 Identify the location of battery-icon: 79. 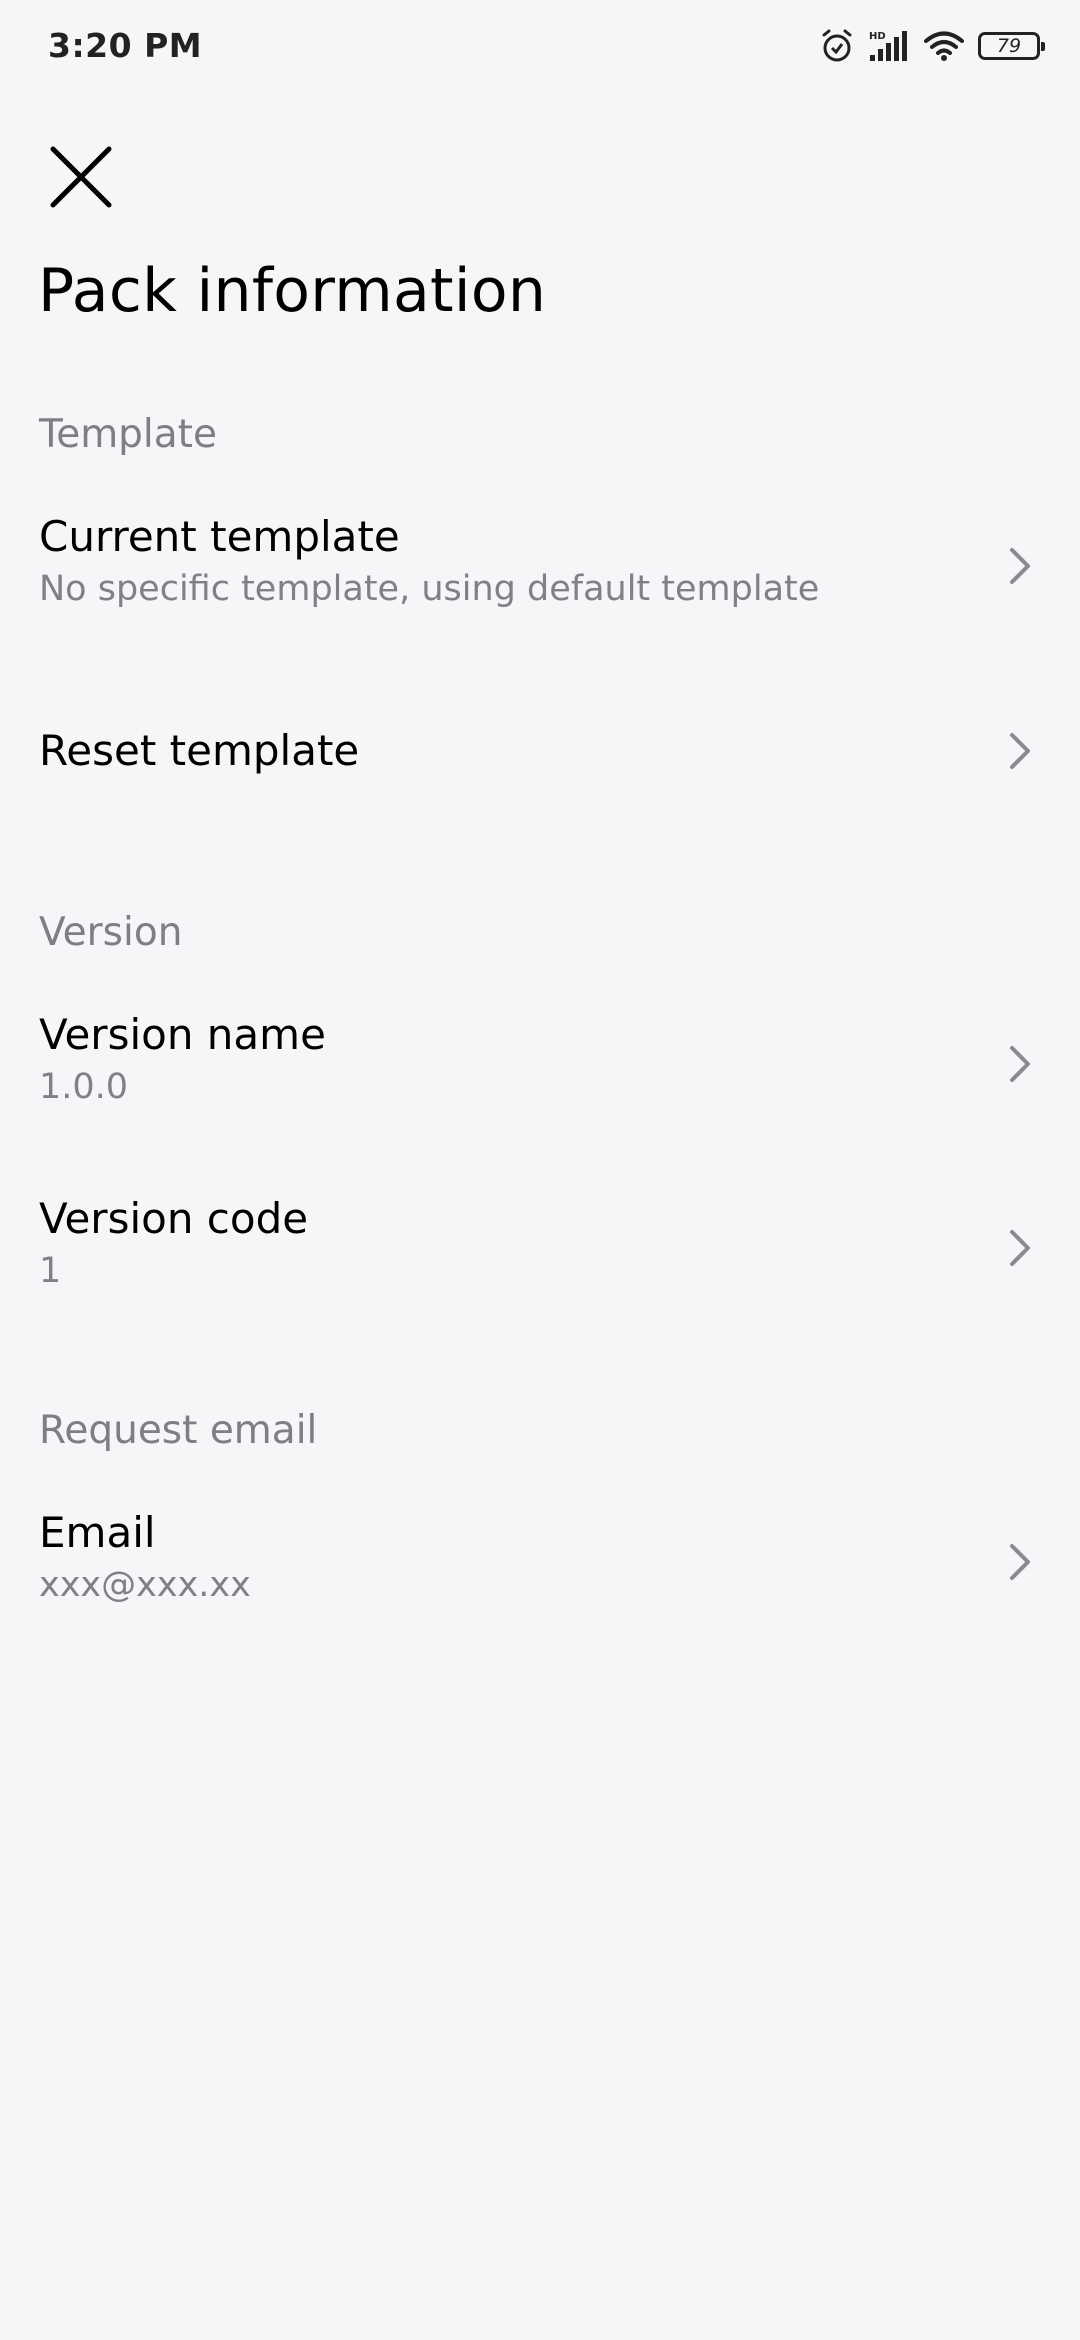
(1011, 46).